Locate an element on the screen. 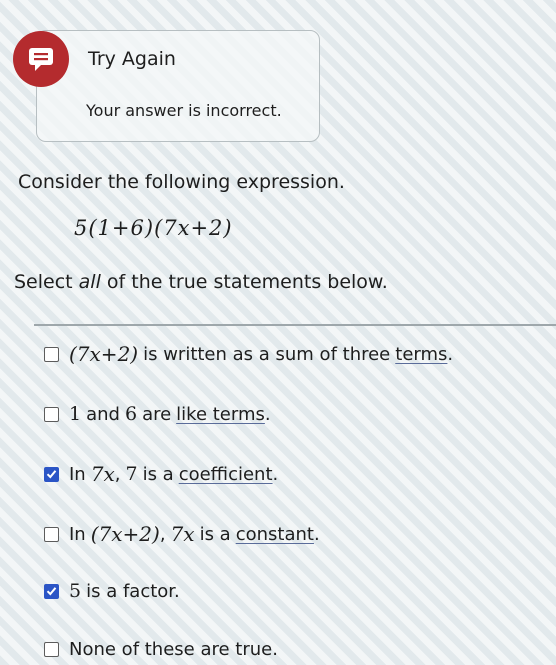  instruction-text-before: Select is located at coordinates (46, 282).